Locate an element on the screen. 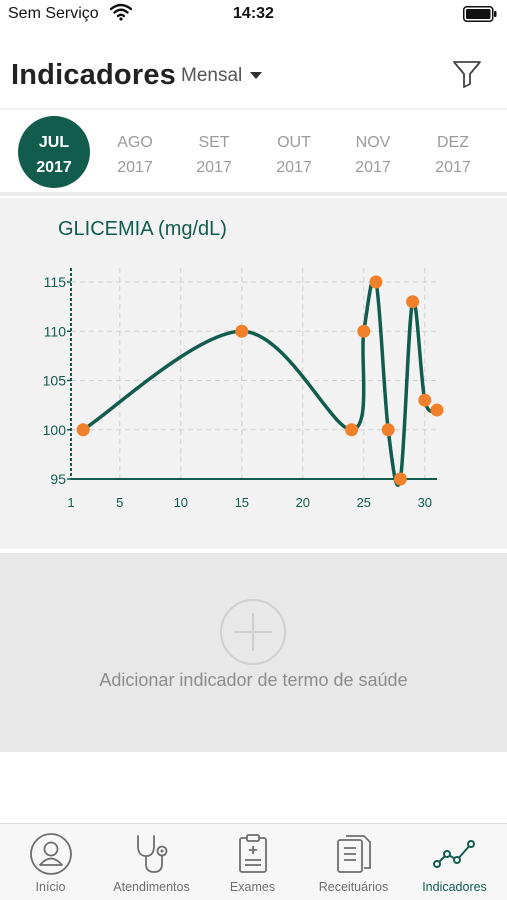  x-tick-label: 30 is located at coordinates (425, 502).